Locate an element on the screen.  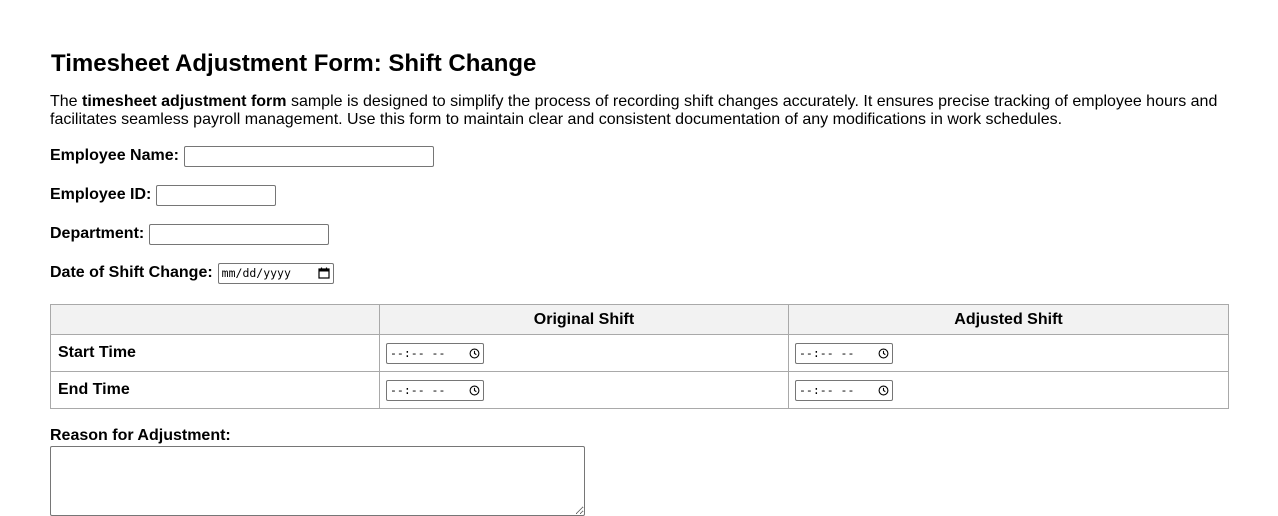
department-input is located at coordinates (239, 234).